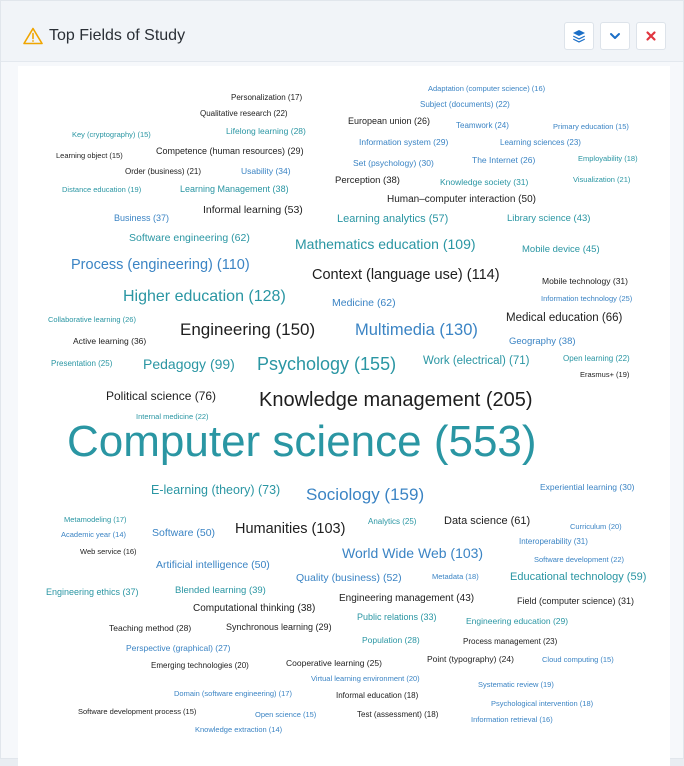 The width and height of the screenshot is (684, 766). What do you see at coordinates (254, 609) in the screenshot?
I see `cloud-word: Computational thinking (38)` at bounding box center [254, 609].